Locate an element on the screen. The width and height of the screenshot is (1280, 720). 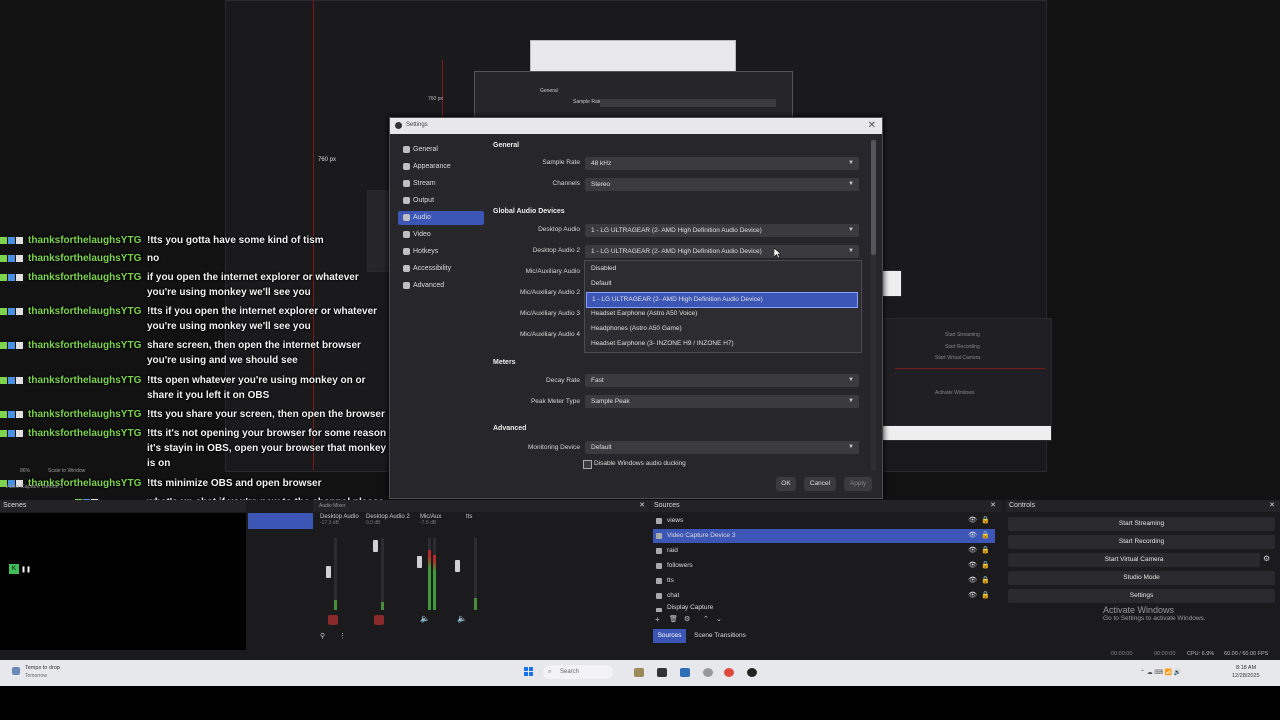
obs-icon is located at coordinates (752, 672).